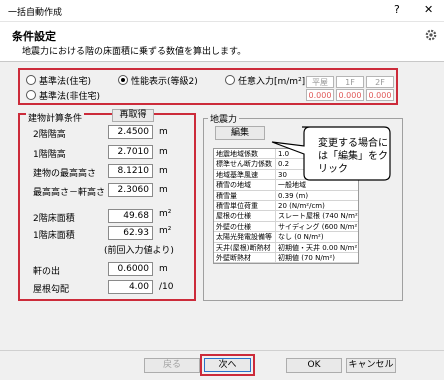  Describe the element at coordinates (314, 365) in the screenshot. I see `ok-button: OK` at that location.